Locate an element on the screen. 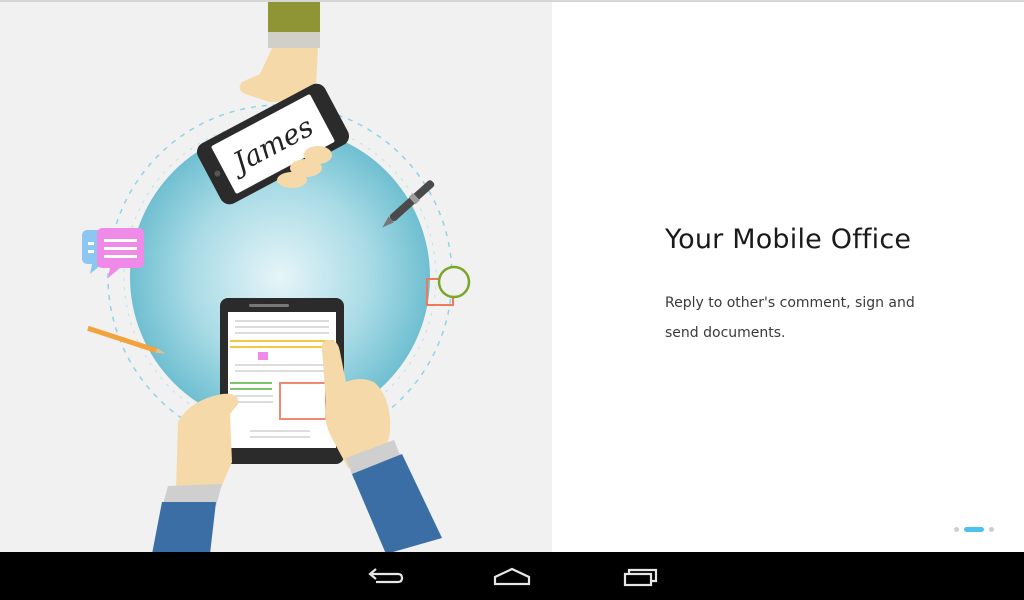 This screenshot has width=1024, height=600. page-dot-2-active is located at coordinates (974, 529).